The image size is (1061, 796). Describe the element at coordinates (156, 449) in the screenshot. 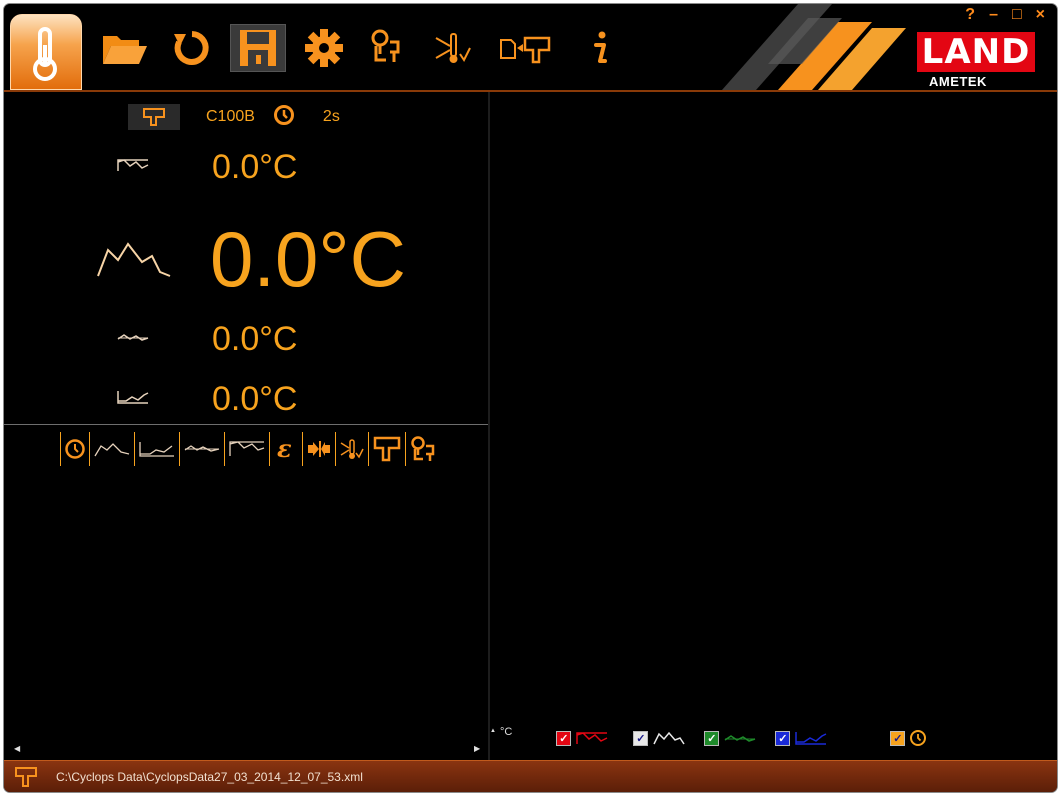

I see `col-valley-icon` at that location.